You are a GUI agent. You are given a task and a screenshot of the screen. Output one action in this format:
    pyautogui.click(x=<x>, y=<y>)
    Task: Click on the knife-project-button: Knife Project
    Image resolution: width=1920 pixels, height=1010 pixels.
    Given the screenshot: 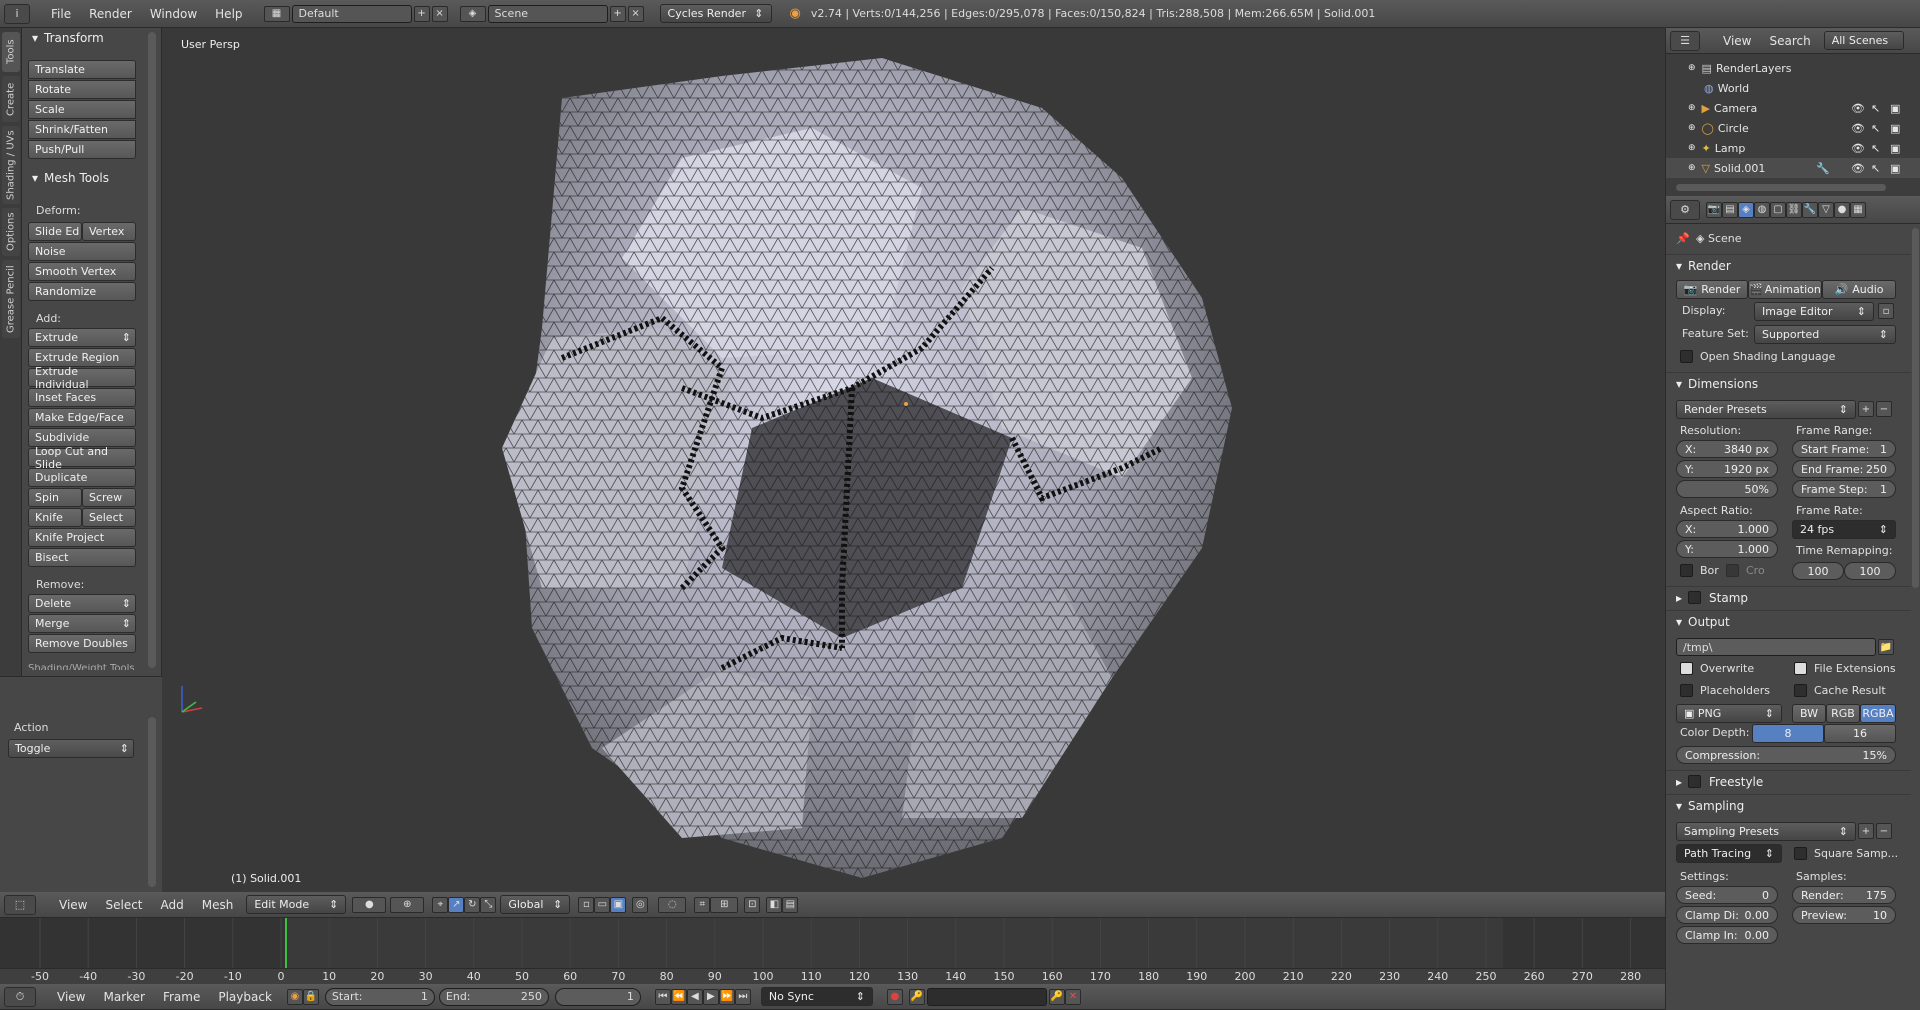 What is the action you would take?
    pyautogui.click(x=82, y=537)
    